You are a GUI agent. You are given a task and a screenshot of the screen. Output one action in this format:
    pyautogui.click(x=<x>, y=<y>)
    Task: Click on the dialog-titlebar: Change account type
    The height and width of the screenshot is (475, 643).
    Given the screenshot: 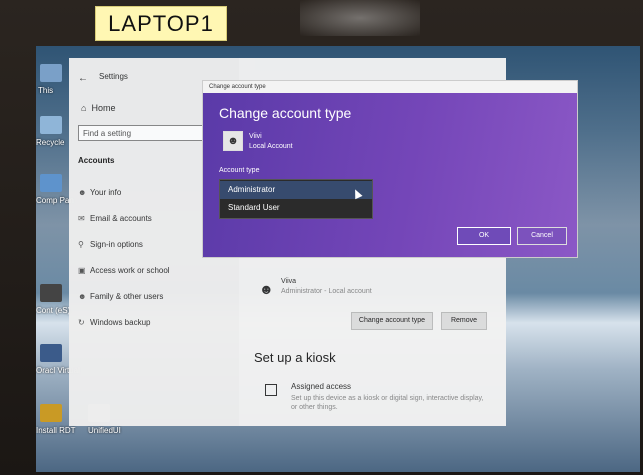 What is the action you would take?
    pyautogui.click(x=390, y=87)
    